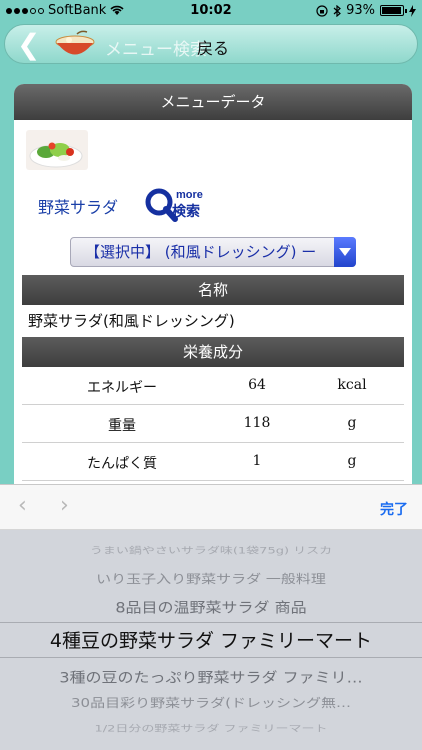 This screenshot has width=422, height=750. I want to click on status-bar: SoftBank 10:02 93%, so click(211, 11).